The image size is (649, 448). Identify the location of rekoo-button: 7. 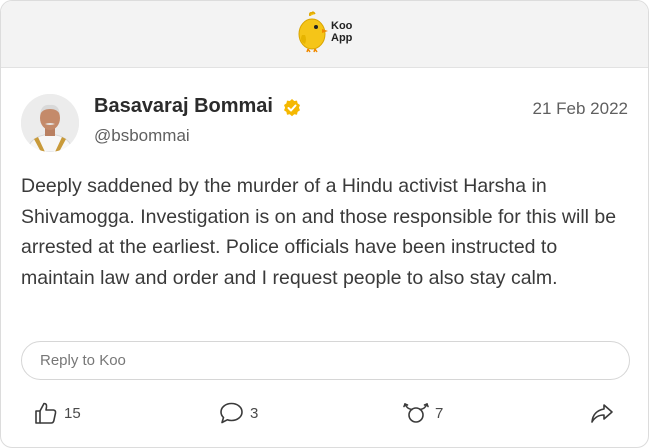
(423, 413).